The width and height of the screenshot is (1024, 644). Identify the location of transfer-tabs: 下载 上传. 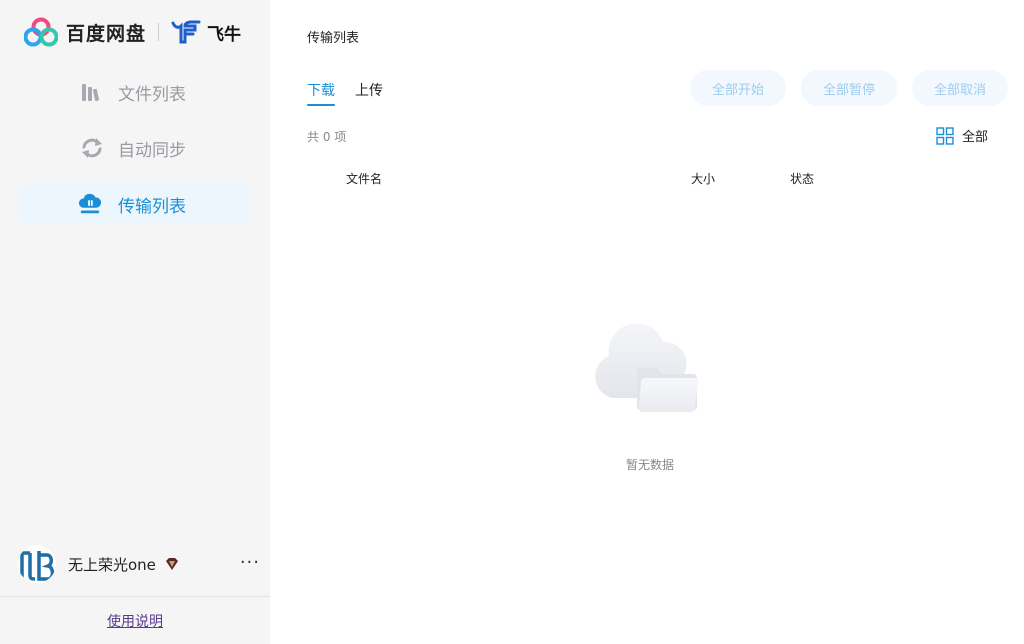
(355, 93).